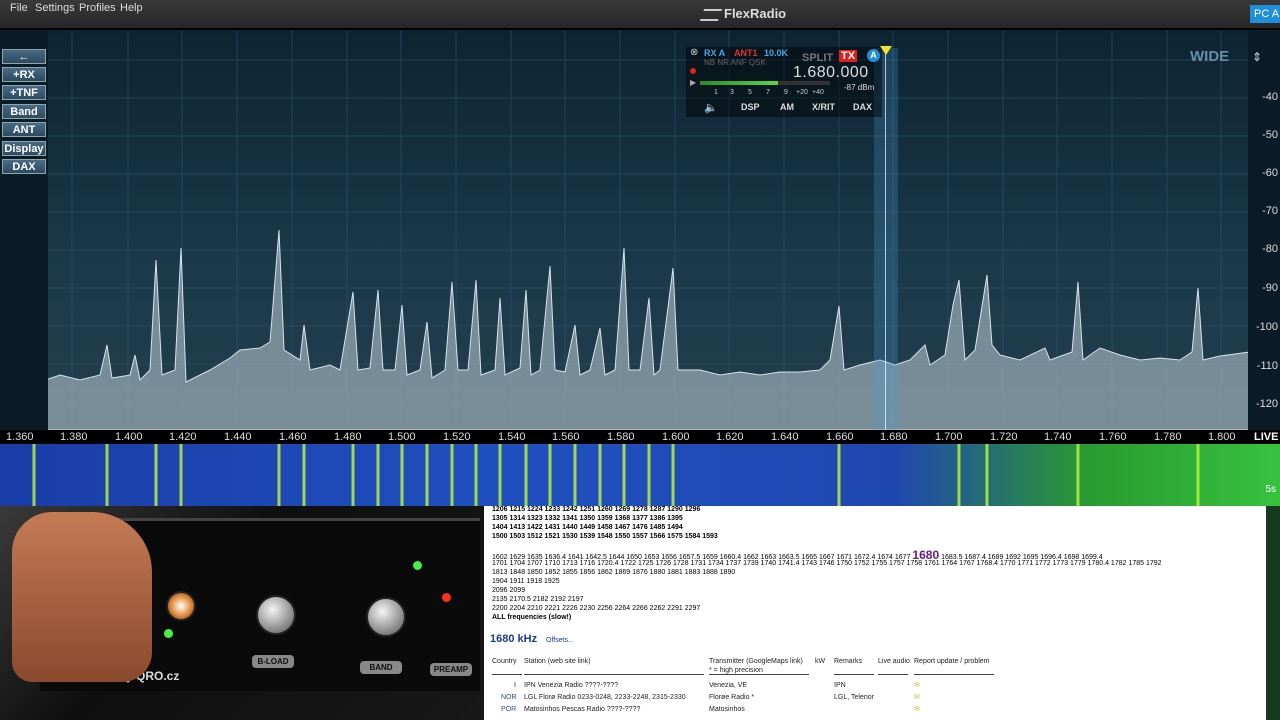  Describe the element at coordinates (131, 8) in the screenshot. I see `menu-help: Help` at that location.